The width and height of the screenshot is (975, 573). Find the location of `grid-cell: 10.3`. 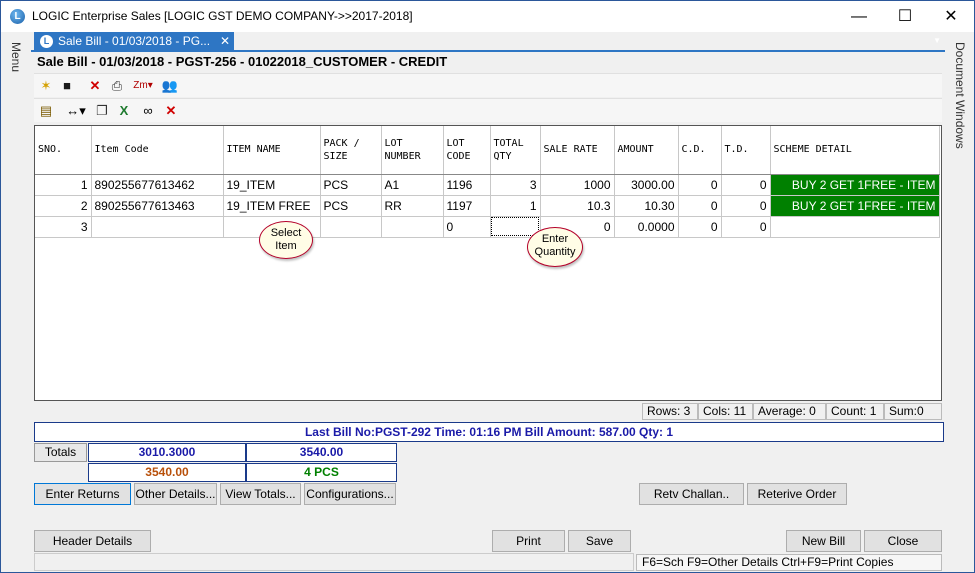

grid-cell: 10.3 is located at coordinates (577, 206).